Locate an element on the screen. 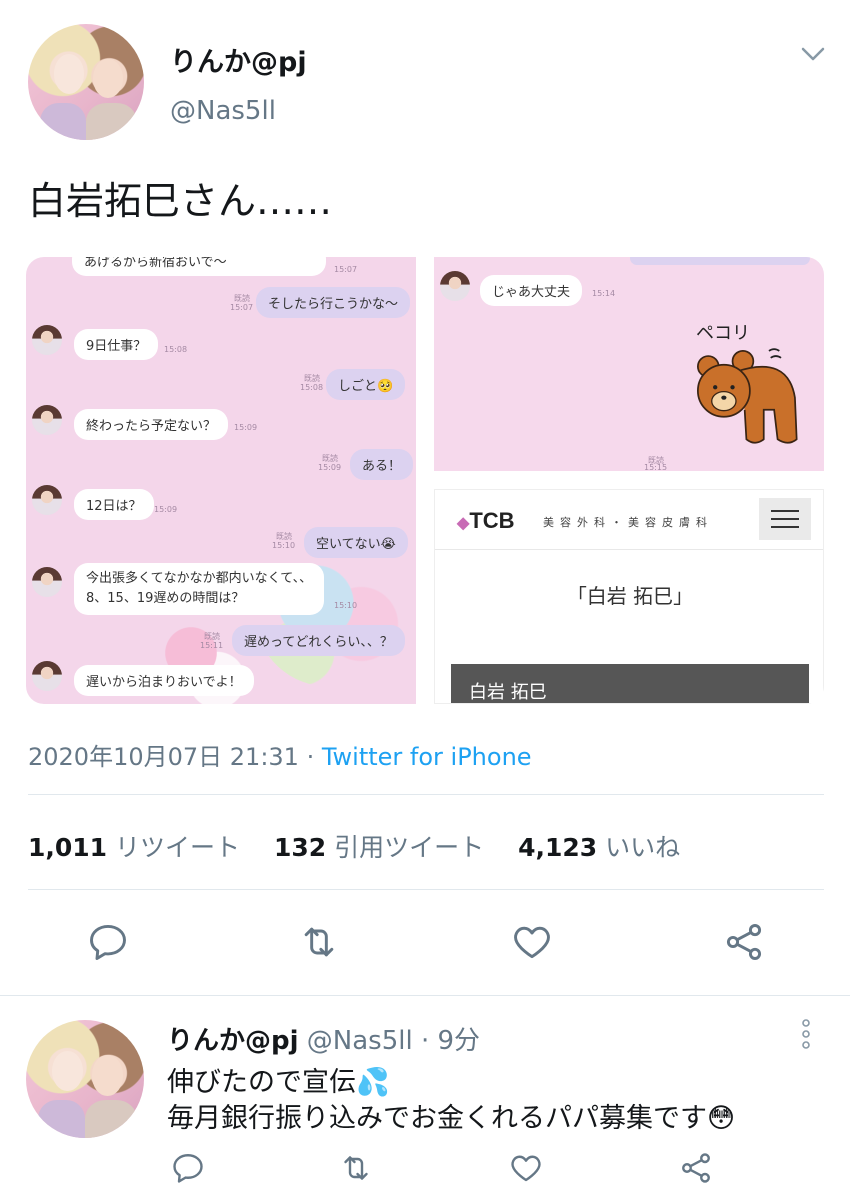 The width and height of the screenshot is (850, 1200). chat-message: 遅いから泊まりおいでよ！ is located at coordinates (164, 680).